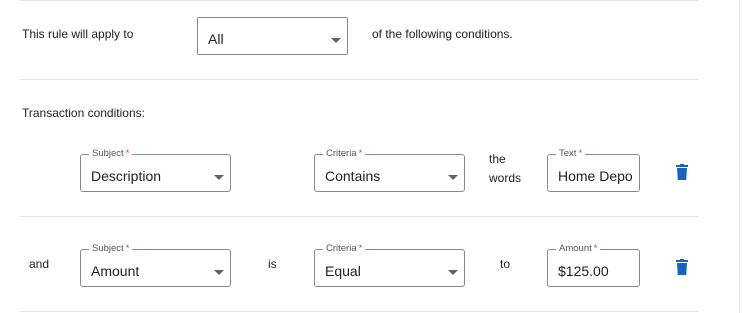 The width and height of the screenshot is (742, 313). I want to click on text-legend: Text *, so click(571, 154).